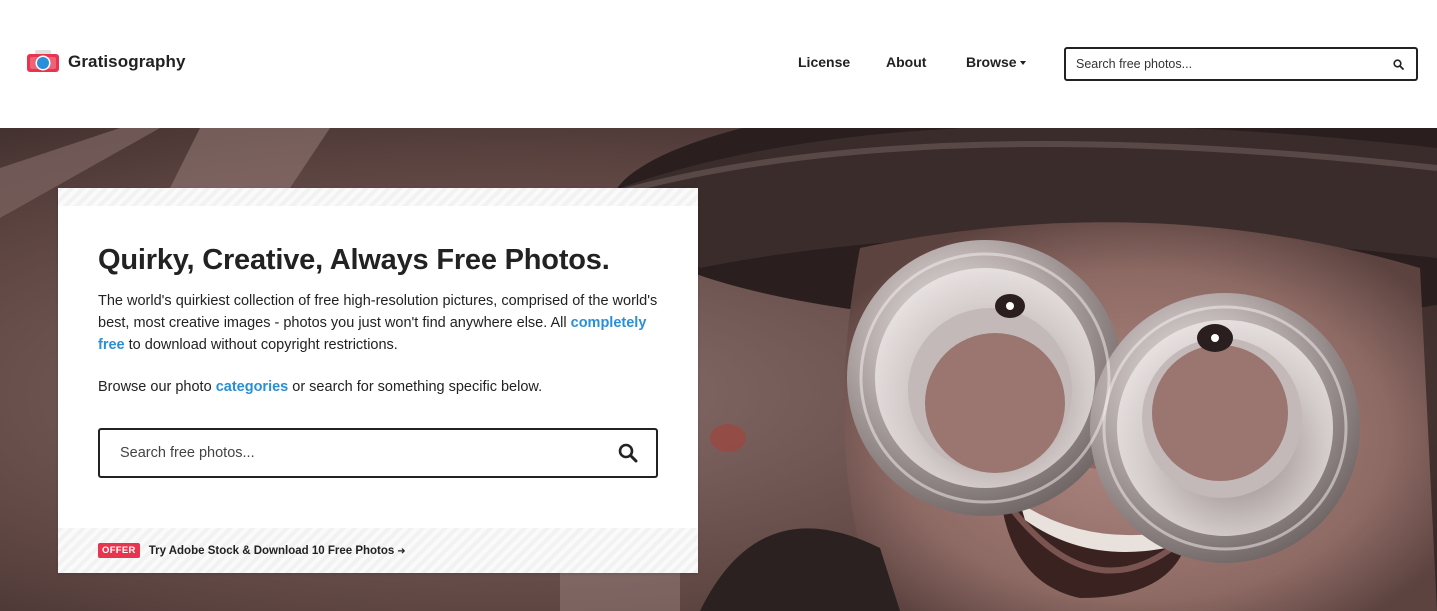 Image resolution: width=1437 pixels, height=611 pixels. Describe the element at coordinates (1223, 64) in the screenshot. I see `header-search-input` at that location.